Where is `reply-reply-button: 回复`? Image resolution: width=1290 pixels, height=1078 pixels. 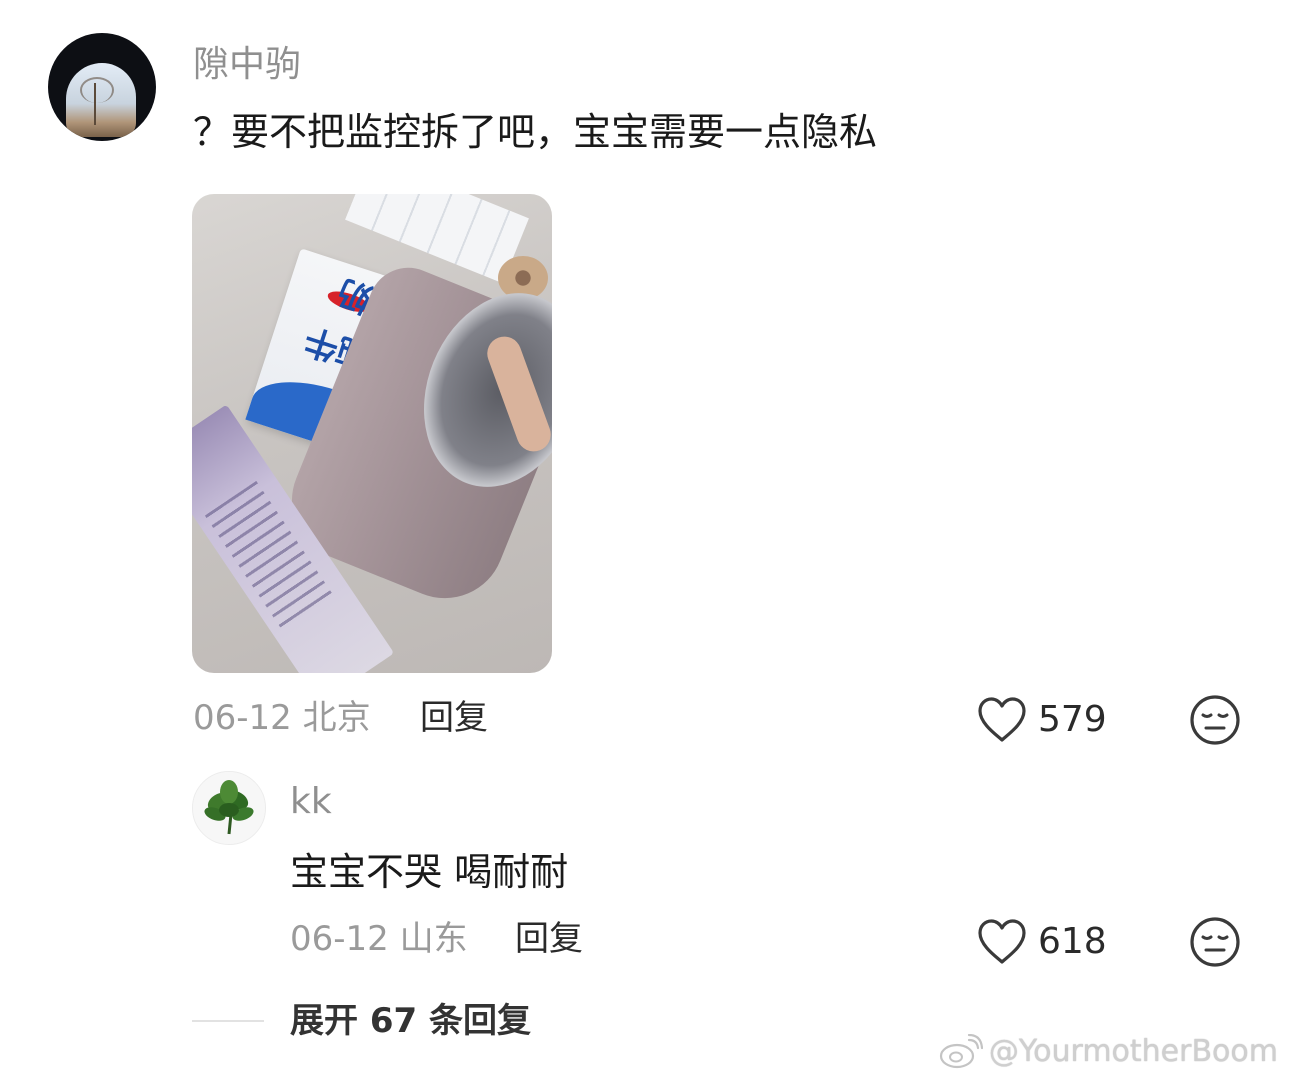 reply-reply-button: 回复 is located at coordinates (549, 939).